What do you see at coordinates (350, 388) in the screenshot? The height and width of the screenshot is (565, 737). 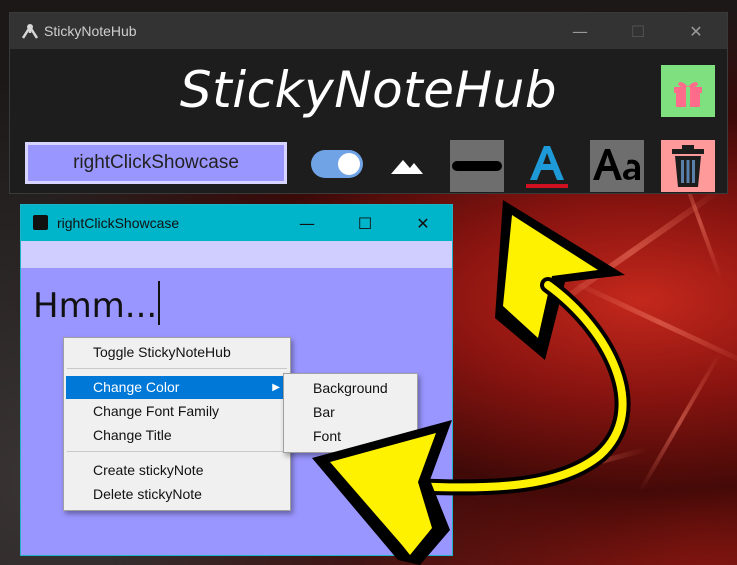 I see `submenu-item-background: Background` at bounding box center [350, 388].